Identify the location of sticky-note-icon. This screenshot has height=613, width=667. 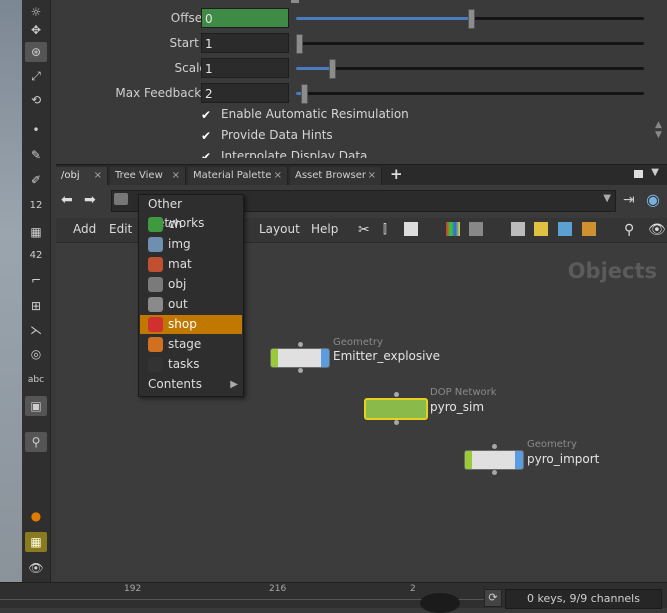
(541, 229).